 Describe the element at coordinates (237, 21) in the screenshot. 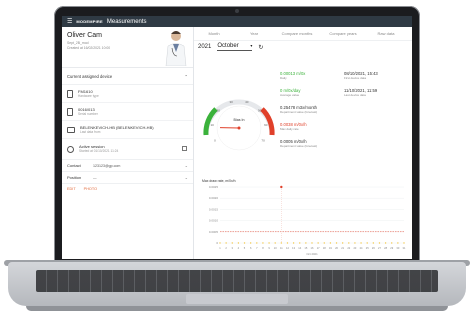

I see `top-bar: ☰ MODEMPIRE Measurements` at that location.